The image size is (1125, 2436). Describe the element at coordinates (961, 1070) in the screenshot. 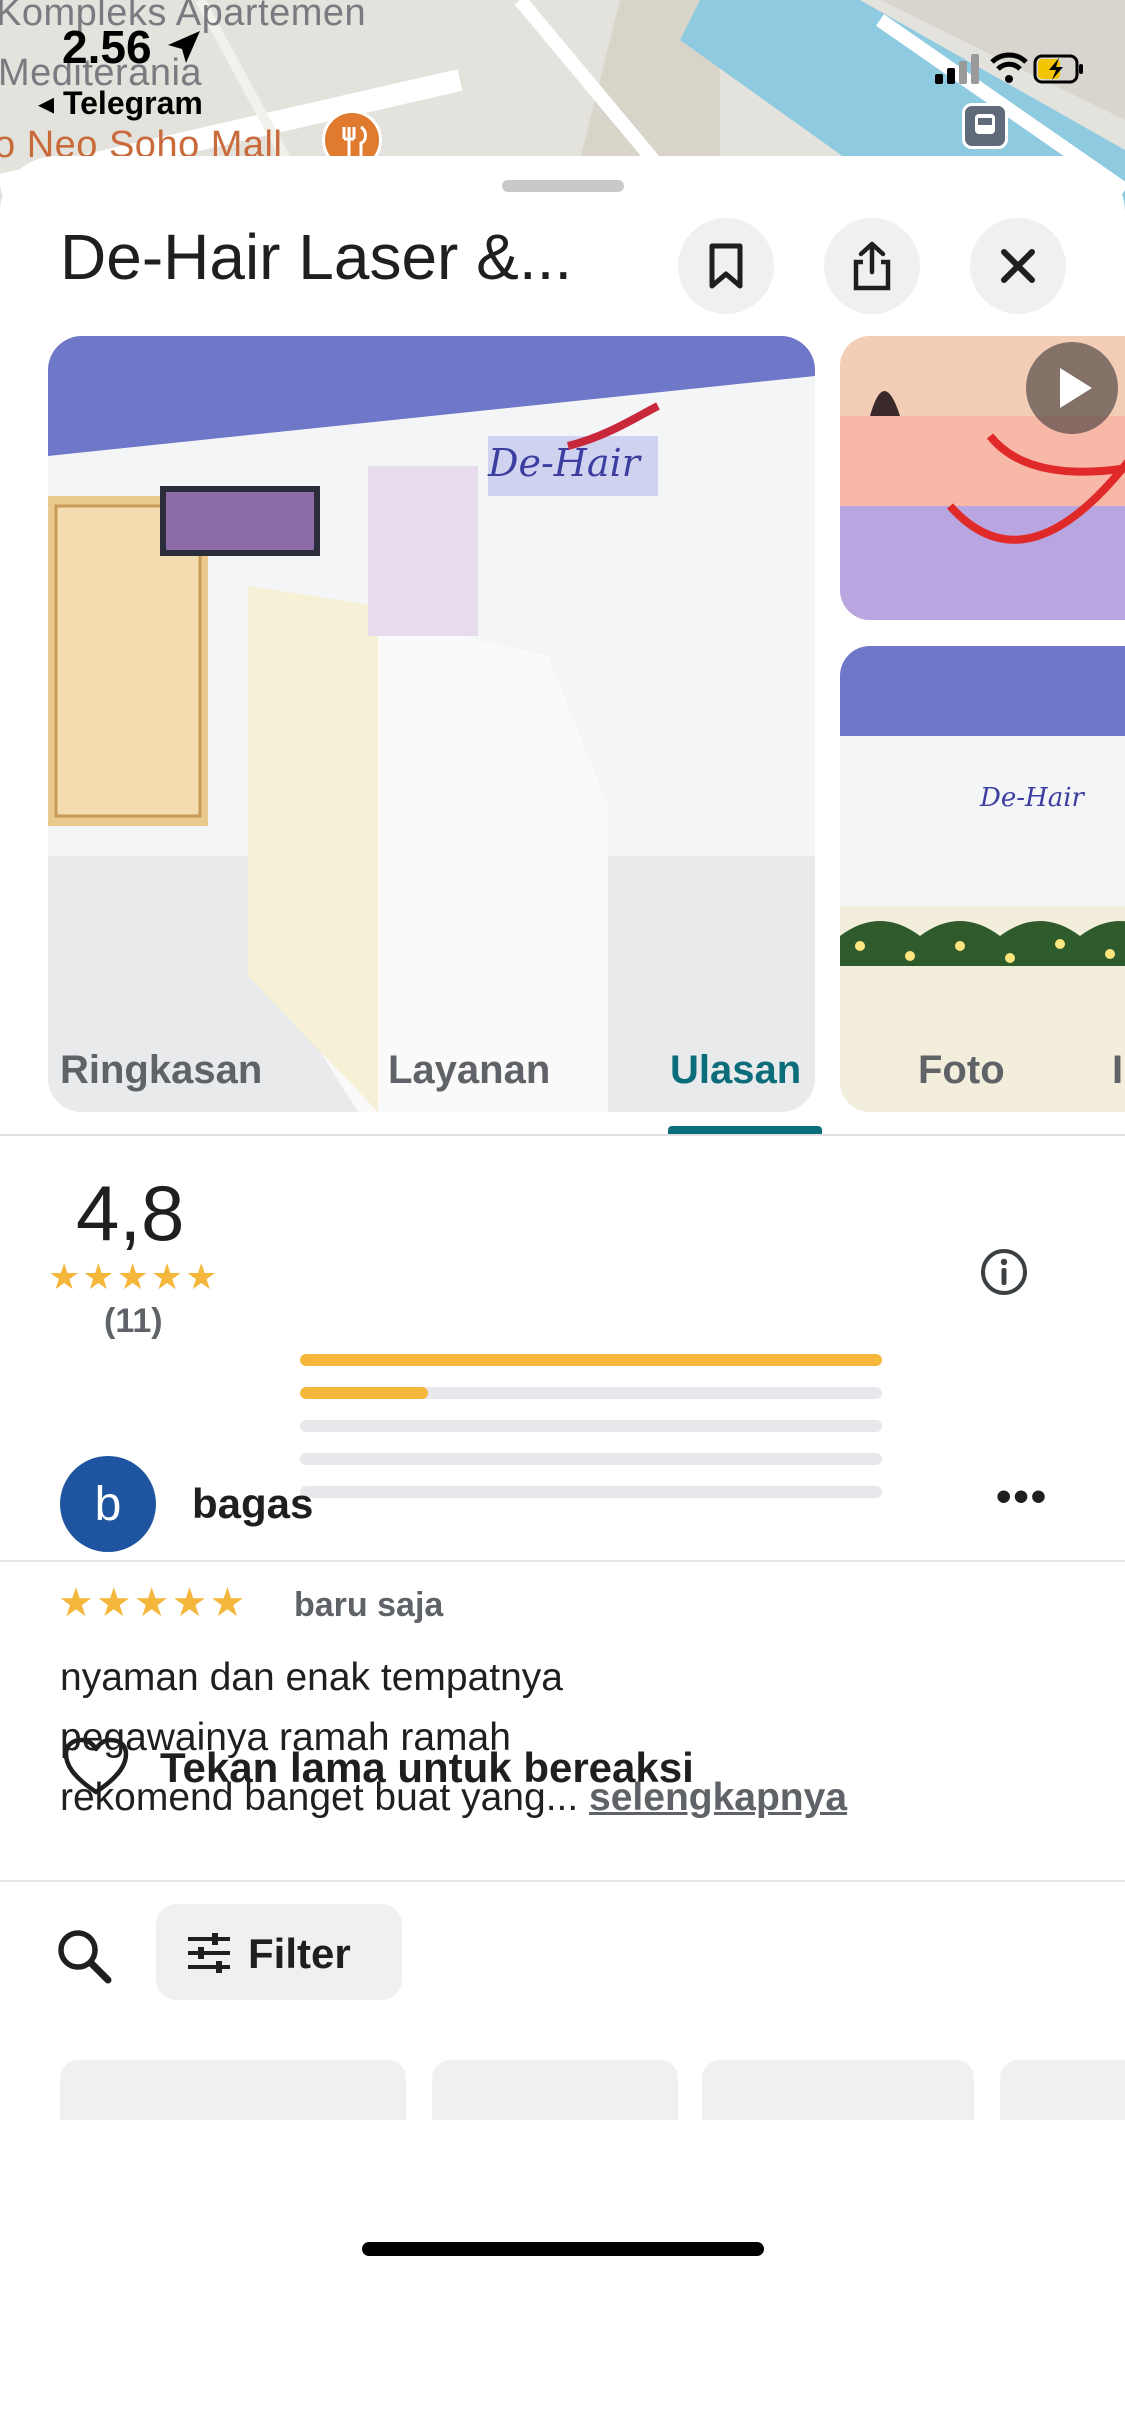

I see `tab-foto: Foto` at that location.